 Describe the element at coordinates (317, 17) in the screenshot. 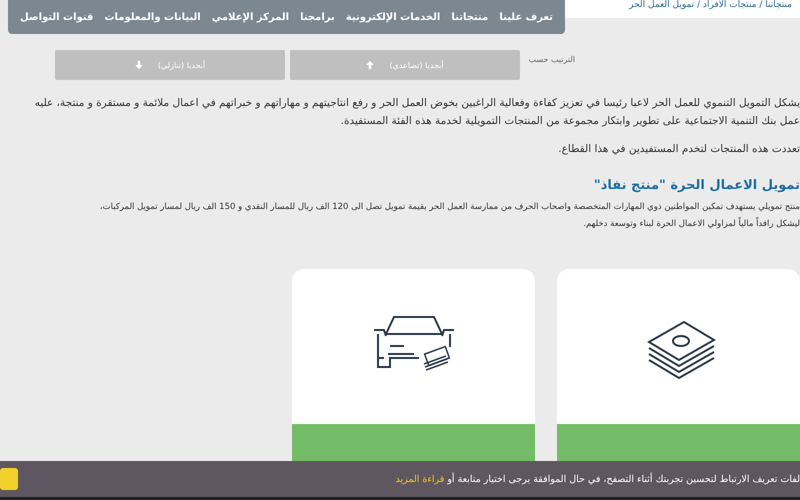

I see `nav-link: برامجنا` at that location.